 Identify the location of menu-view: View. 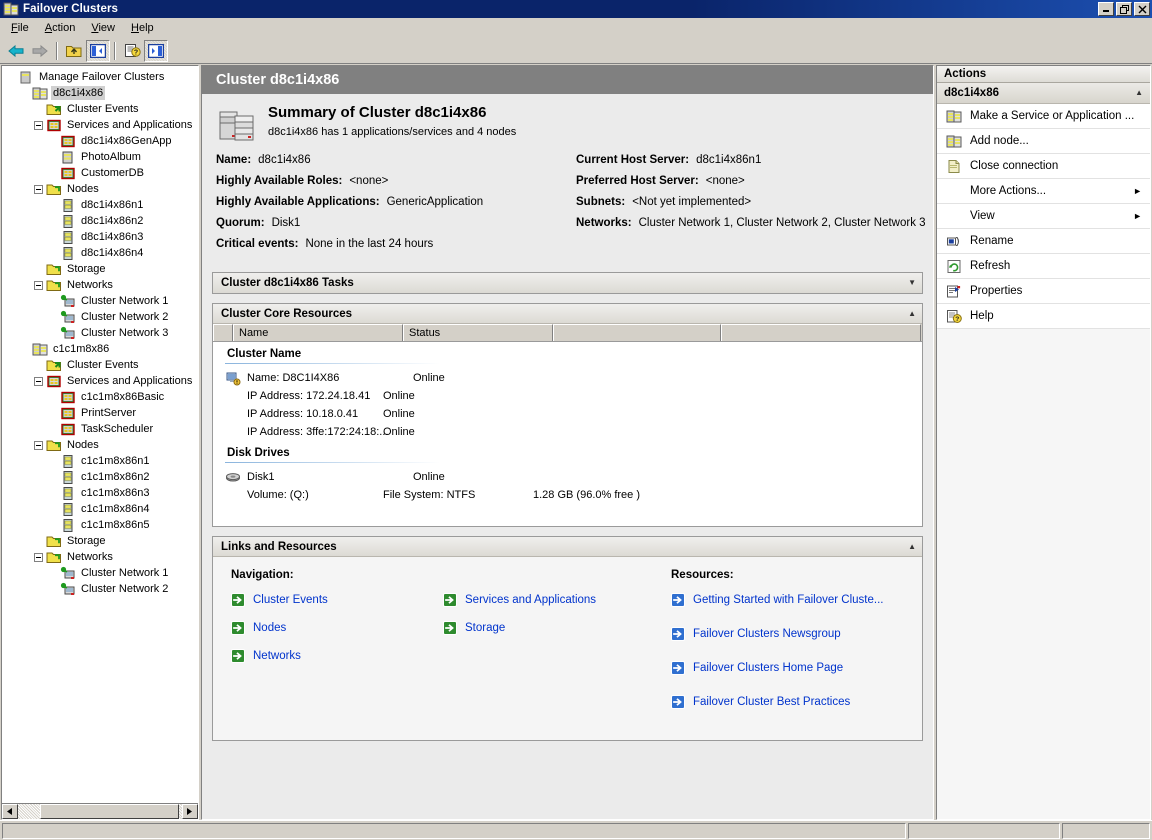
(103, 28).